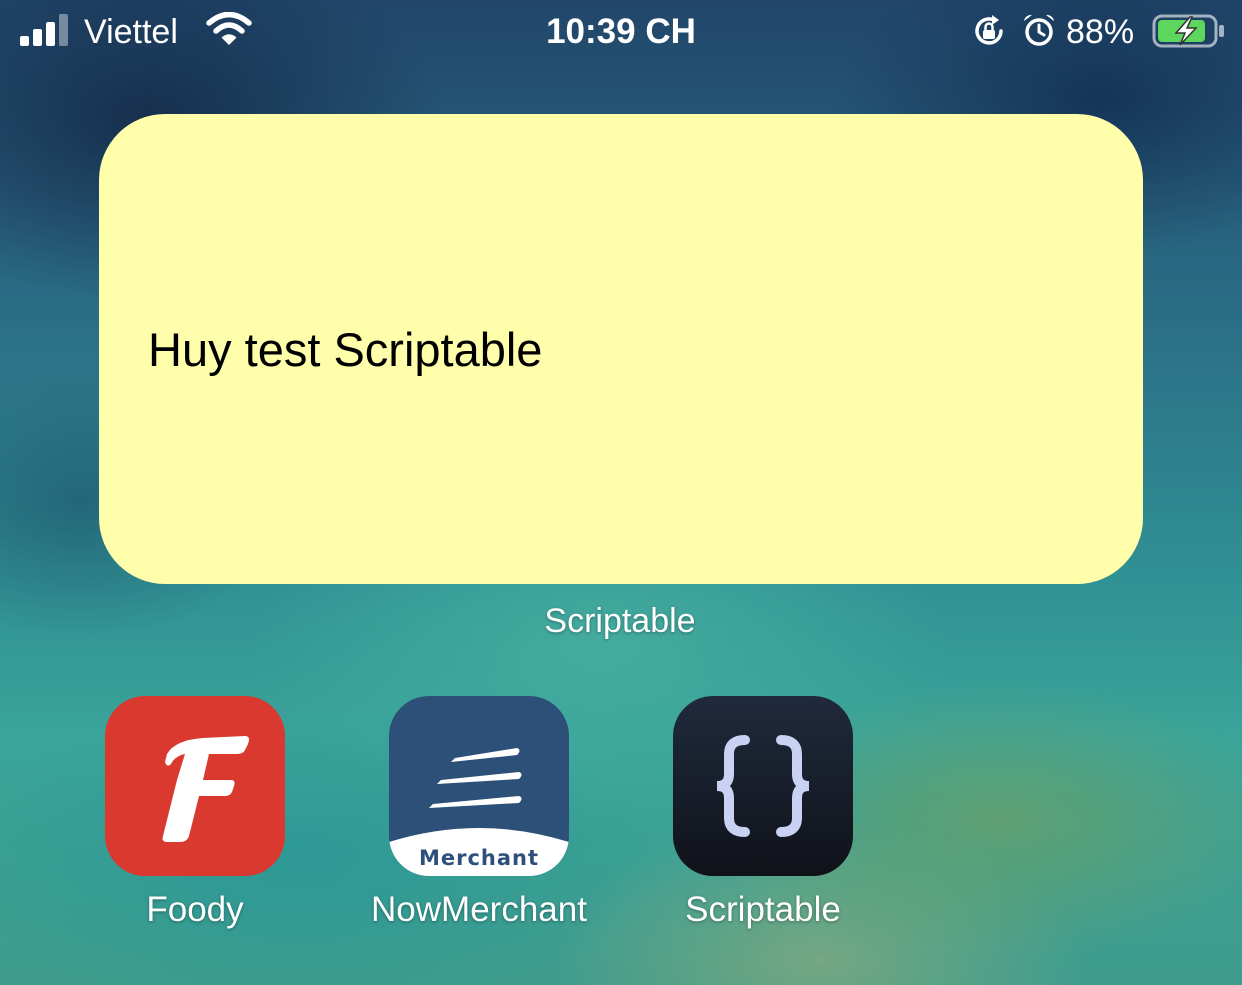  Describe the element at coordinates (44, 30) in the screenshot. I see `signal-icon` at that location.